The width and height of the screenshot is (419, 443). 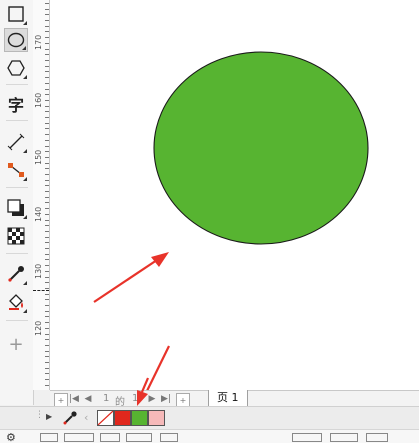 I want to click on green-swatch, so click(x=139, y=418).